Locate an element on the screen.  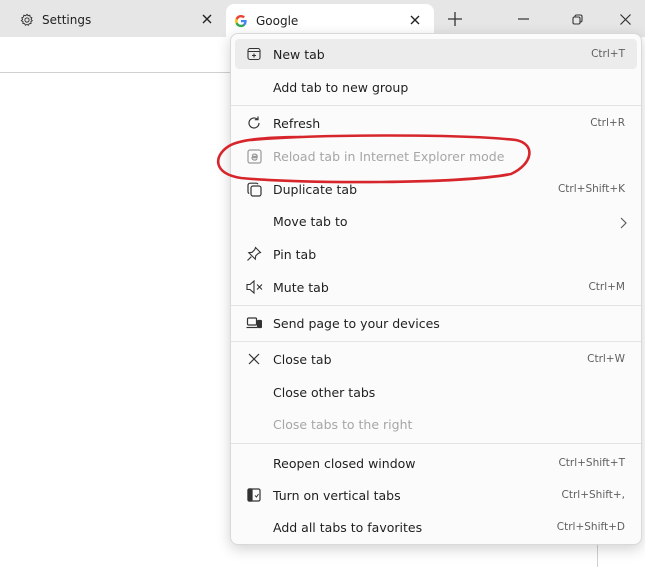
pin-icon is located at coordinates (254, 254).